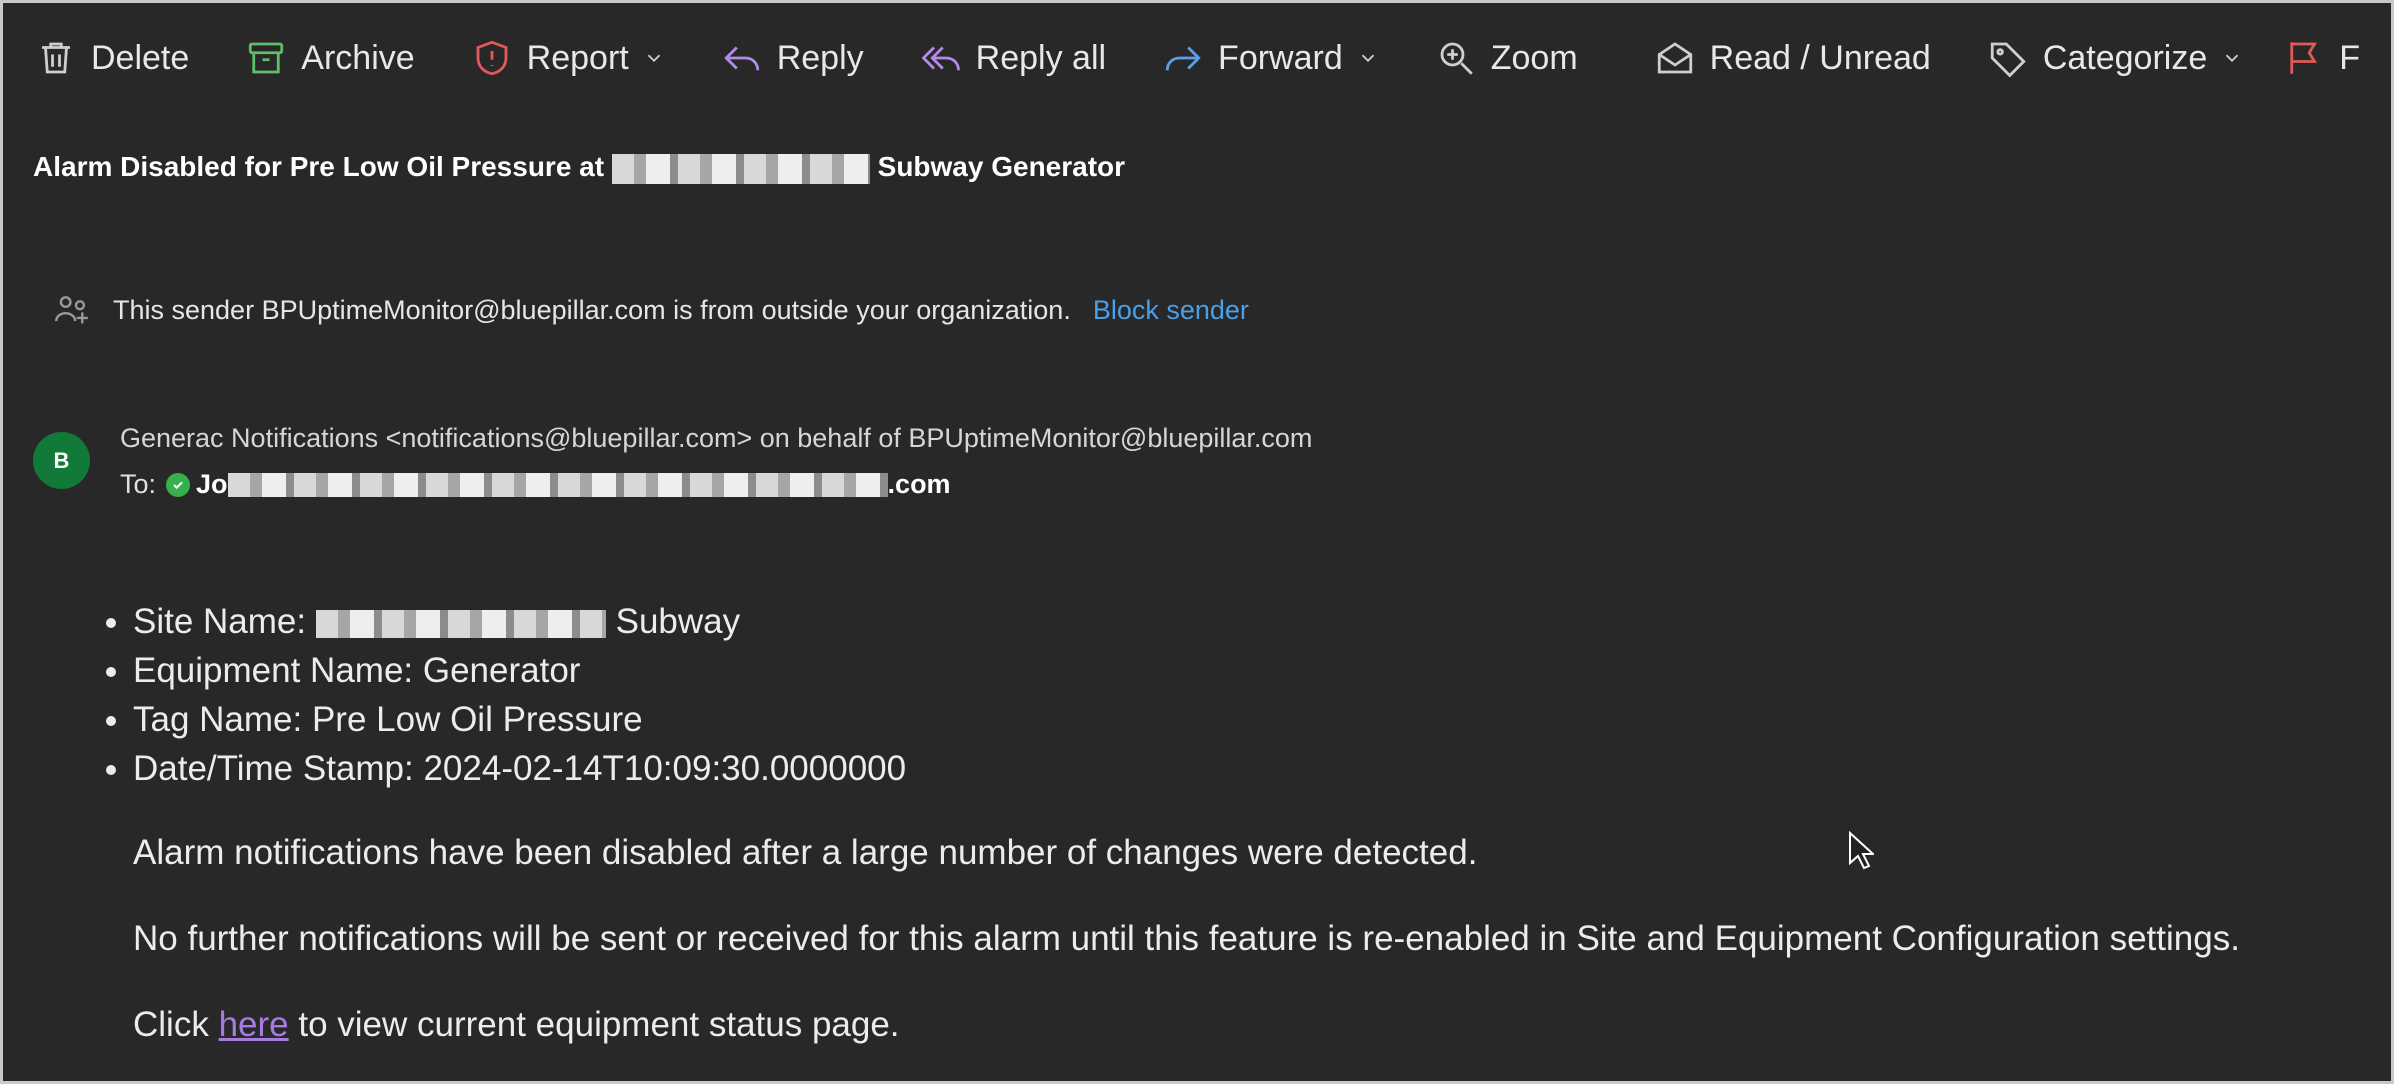  Describe the element at coordinates (792, 58) in the screenshot. I see `reply-button: Reply` at that location.